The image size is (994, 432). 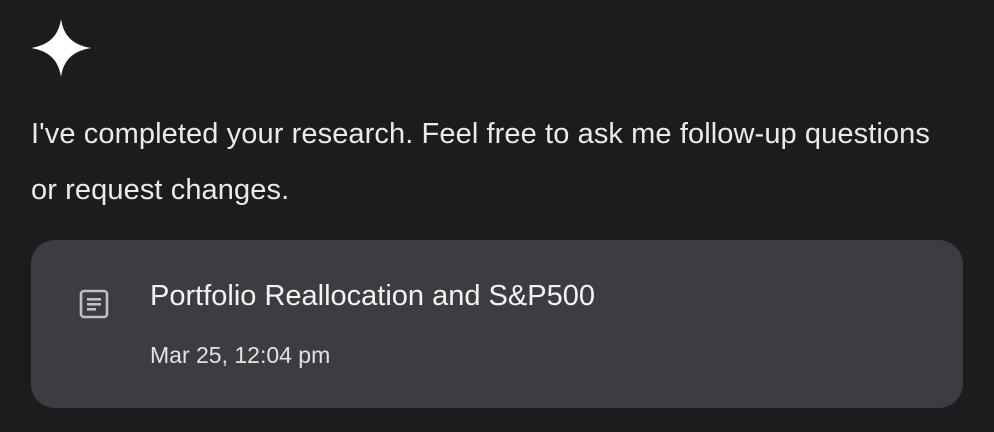 What do you see at coordinates (61, 48) in the screenshot?
I see `sparkle-icon` at bounding box center [61, 48].